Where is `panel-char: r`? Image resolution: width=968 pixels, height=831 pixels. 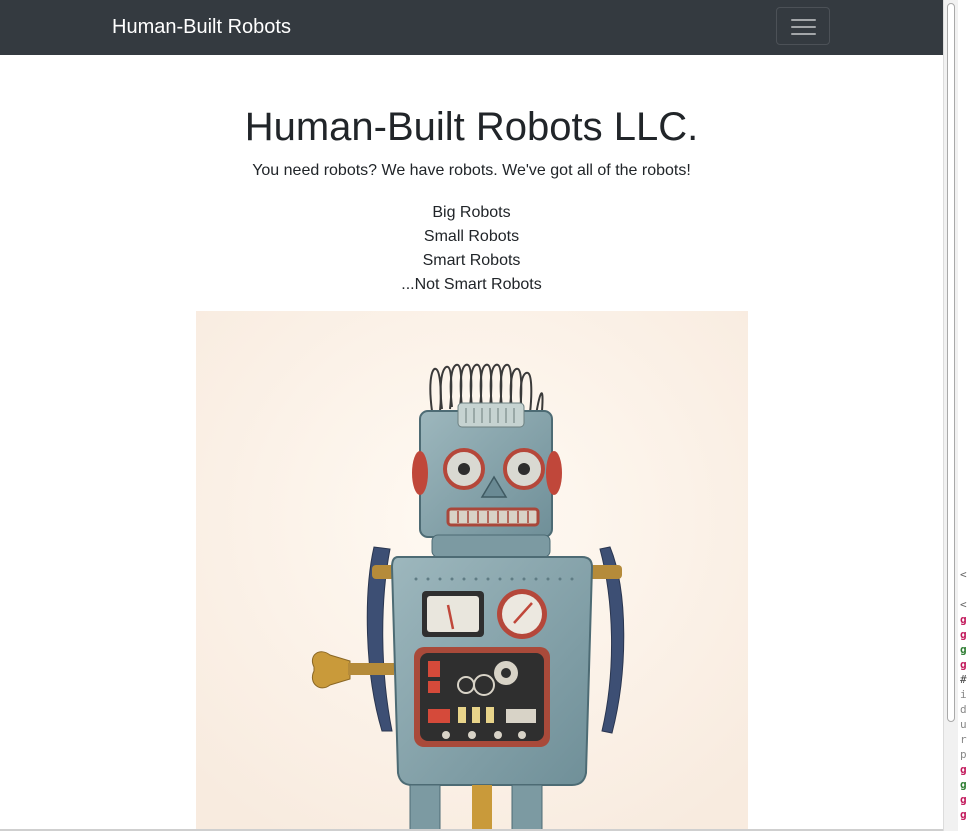
panel-char: r is located at coordinates (963, 739).